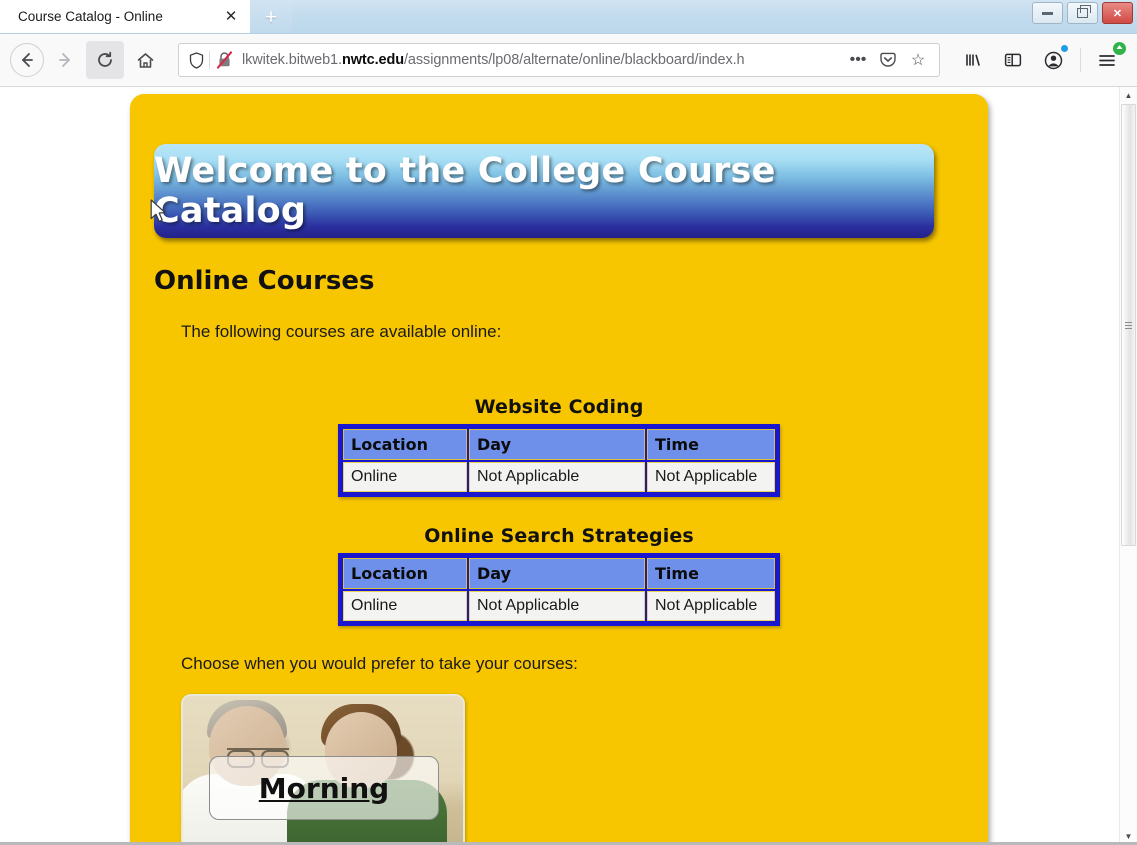 The height and width of the screenshot is (845, 1137). I want to click on forward-button, so click(65, 60).